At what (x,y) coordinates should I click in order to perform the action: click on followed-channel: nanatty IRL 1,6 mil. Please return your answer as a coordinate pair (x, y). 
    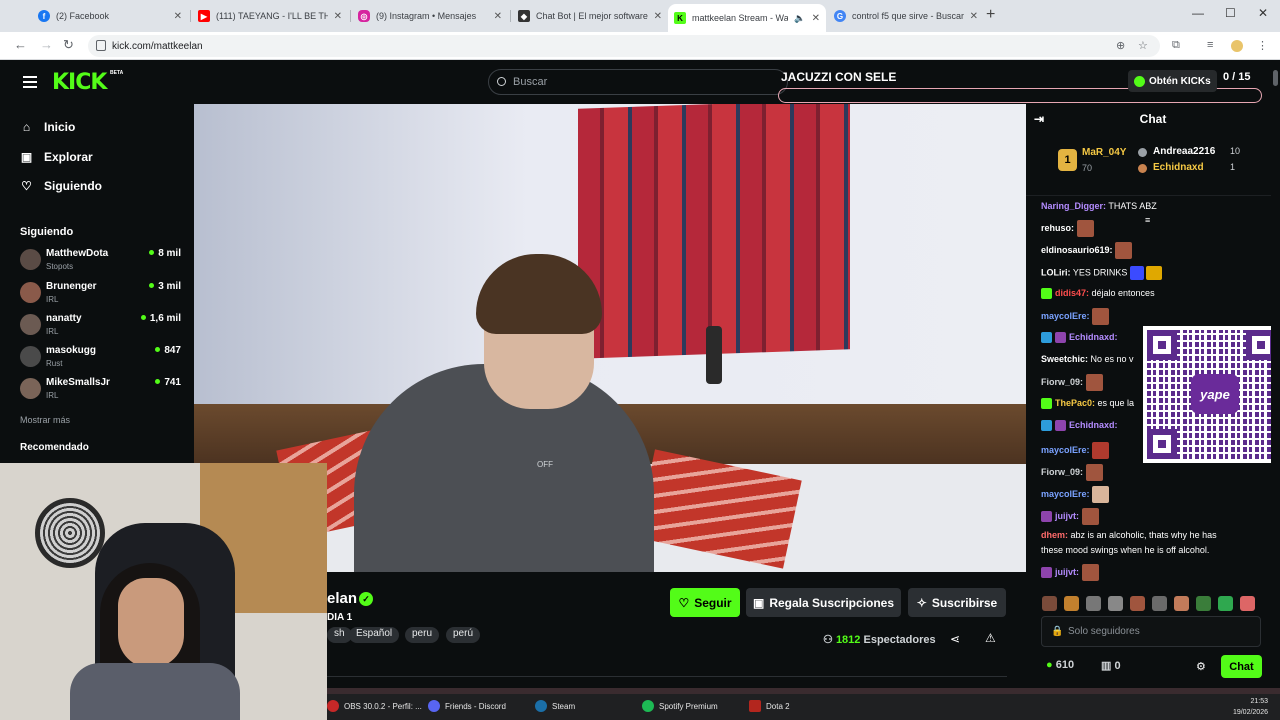
    Looking at the image, I should click on (102, 326).